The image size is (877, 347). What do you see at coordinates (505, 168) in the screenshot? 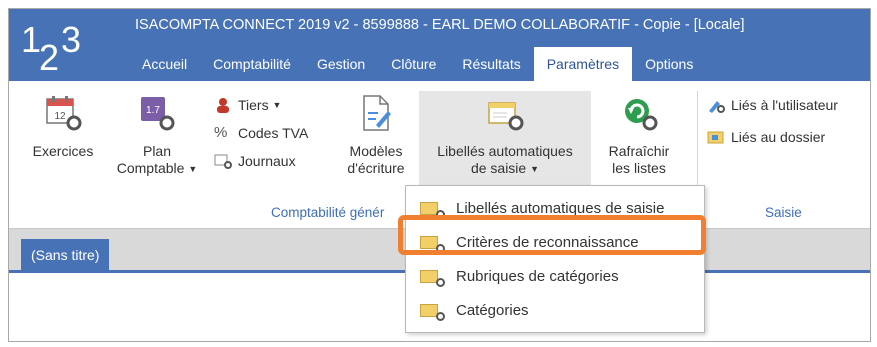
I see `libelles-label-2: de saisie ▼` at bounding box center [505, 168].